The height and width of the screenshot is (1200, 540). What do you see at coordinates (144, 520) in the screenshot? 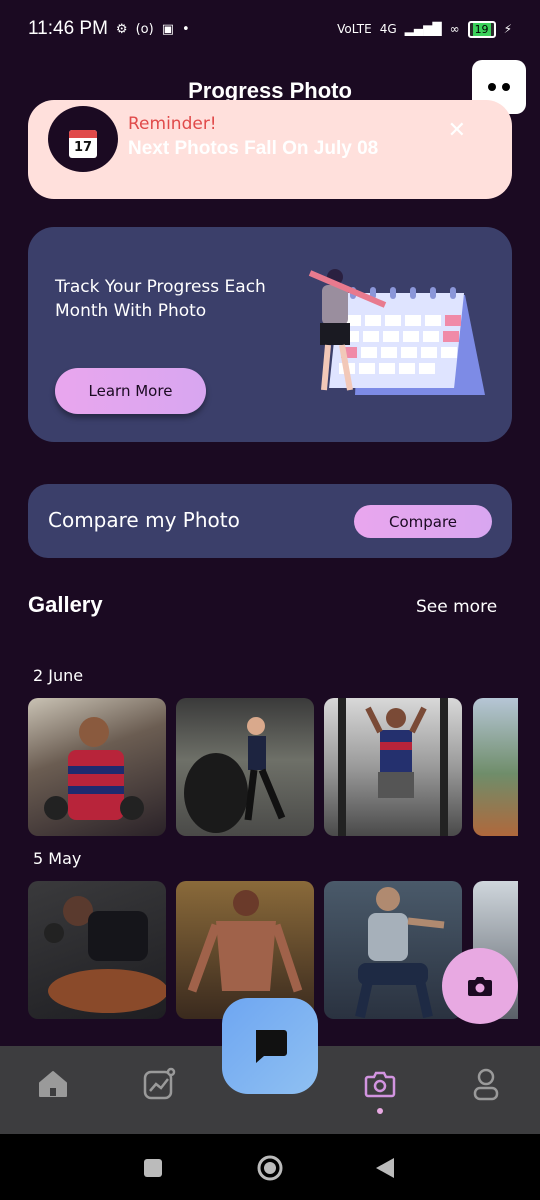
I see `compare-label: Compare my Photo` at bounding box center [144, 520].